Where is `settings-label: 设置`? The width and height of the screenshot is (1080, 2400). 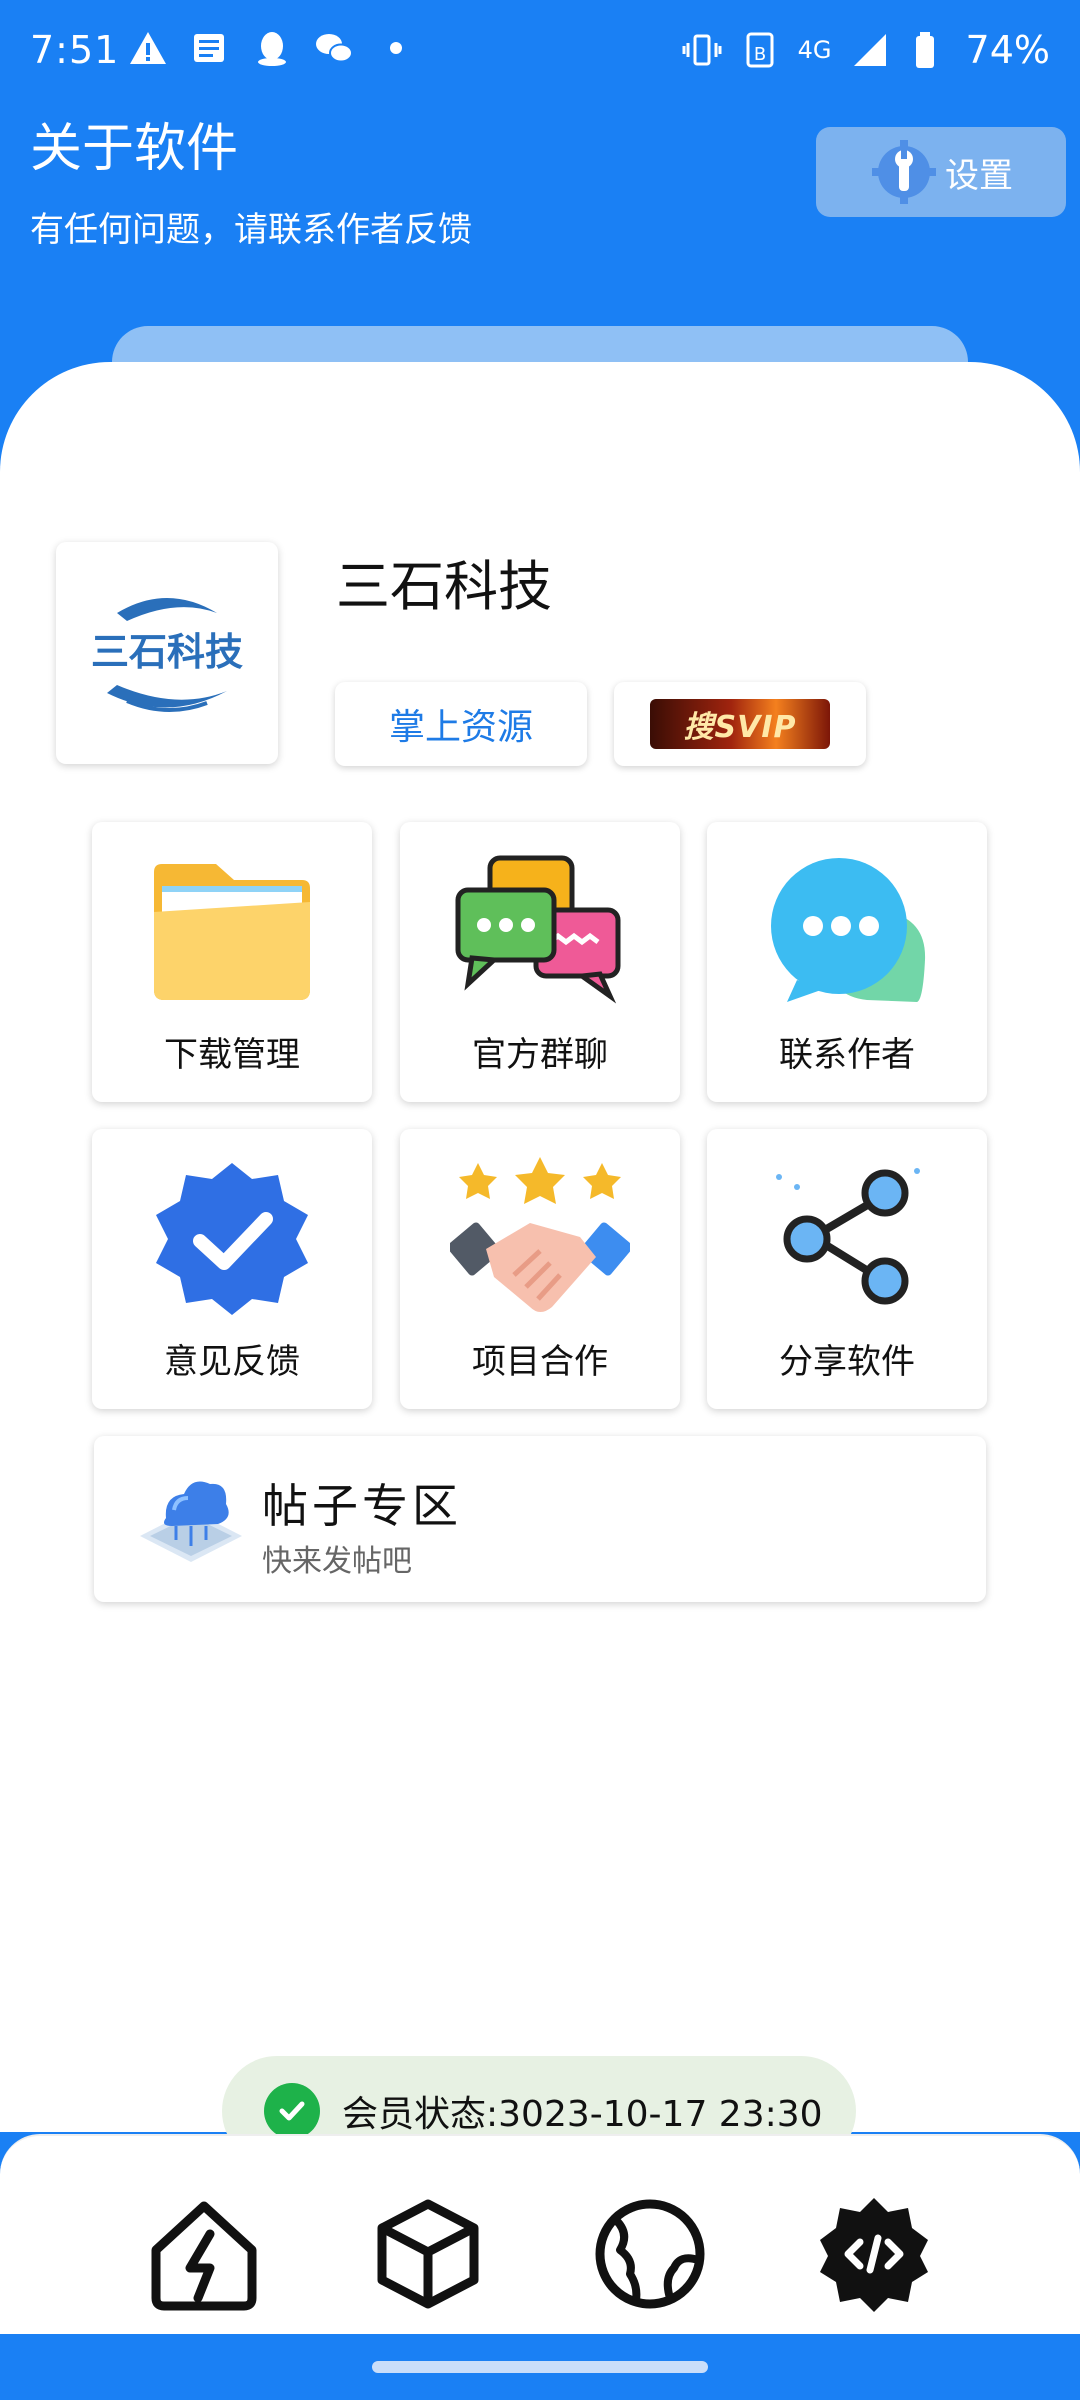 settings-label: 设置 is located at coordinates (979, 175).